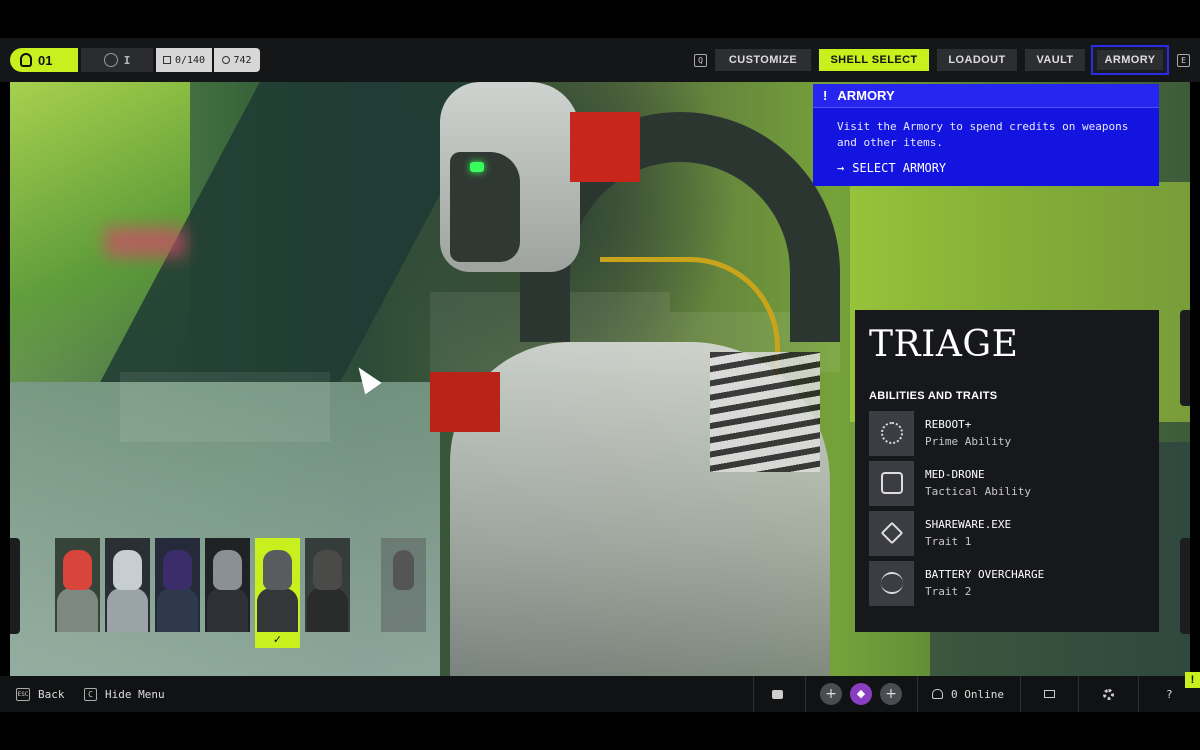 This screenshot has width=1200, height=750. Describe the element at coordinates (190, 60) in the screenshot. I see `inventory-count-value: 0/140` at that location.